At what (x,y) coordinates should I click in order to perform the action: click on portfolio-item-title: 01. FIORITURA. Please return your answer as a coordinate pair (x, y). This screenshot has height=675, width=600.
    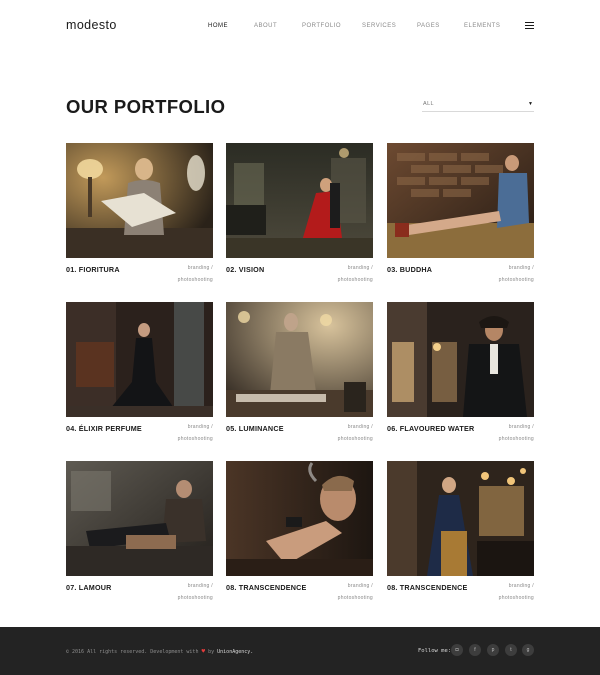
    Looking at the image, I should click on (93, 269).